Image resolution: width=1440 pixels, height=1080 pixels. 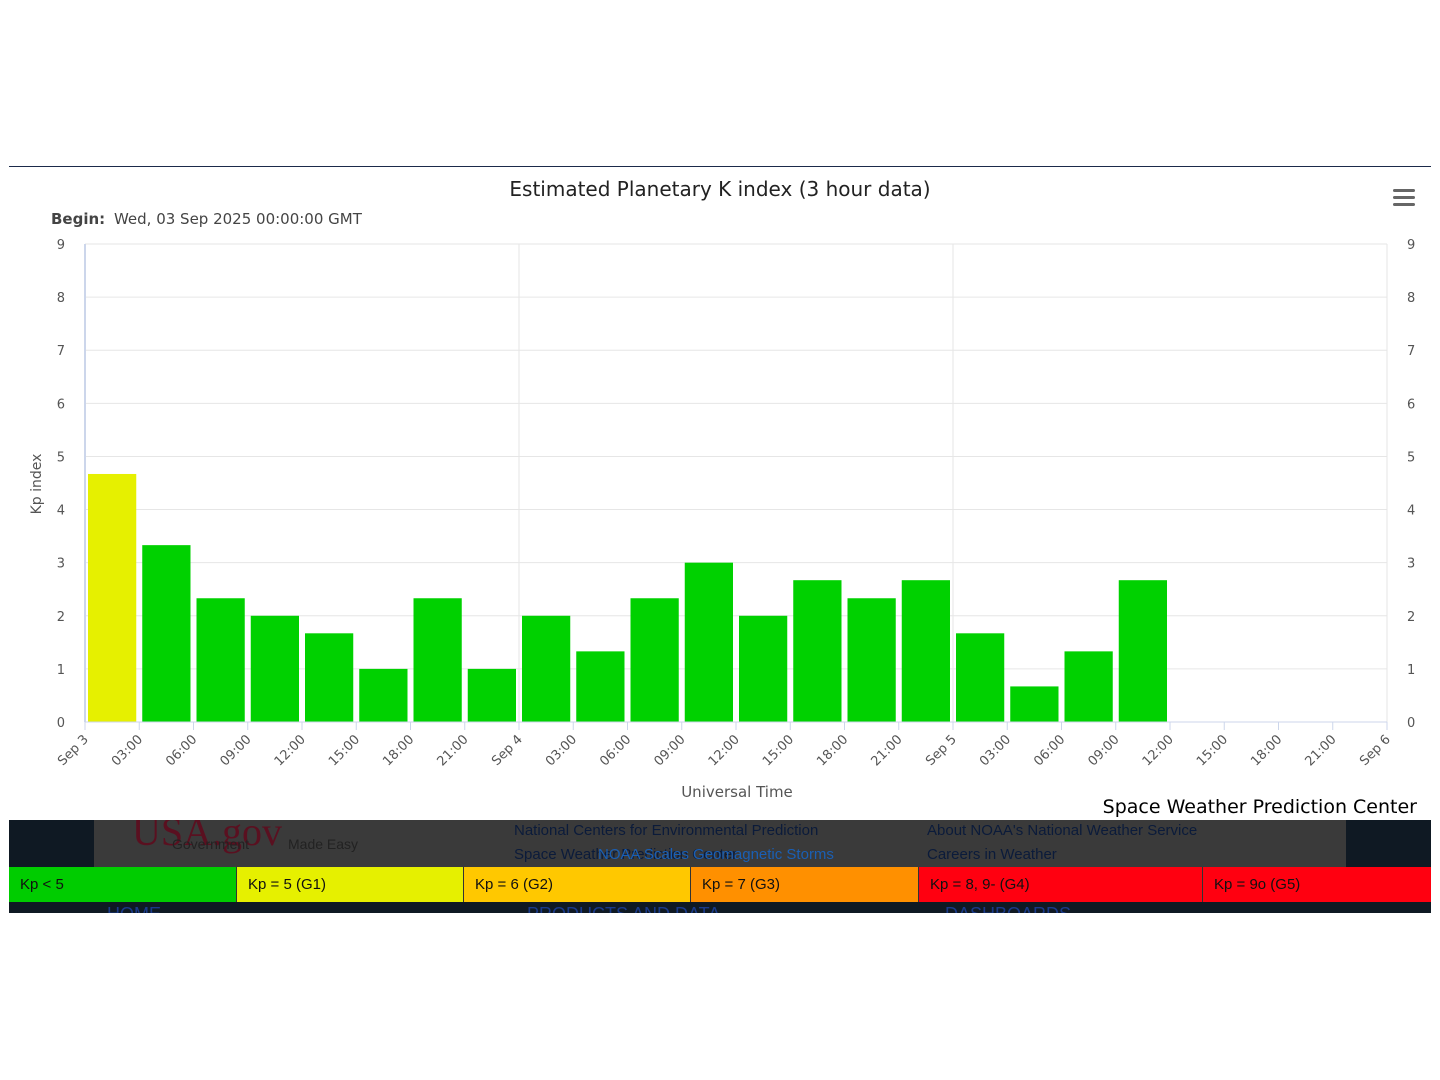 I want to click on y-tick-label-left: 9, so click(x=61, y=245).